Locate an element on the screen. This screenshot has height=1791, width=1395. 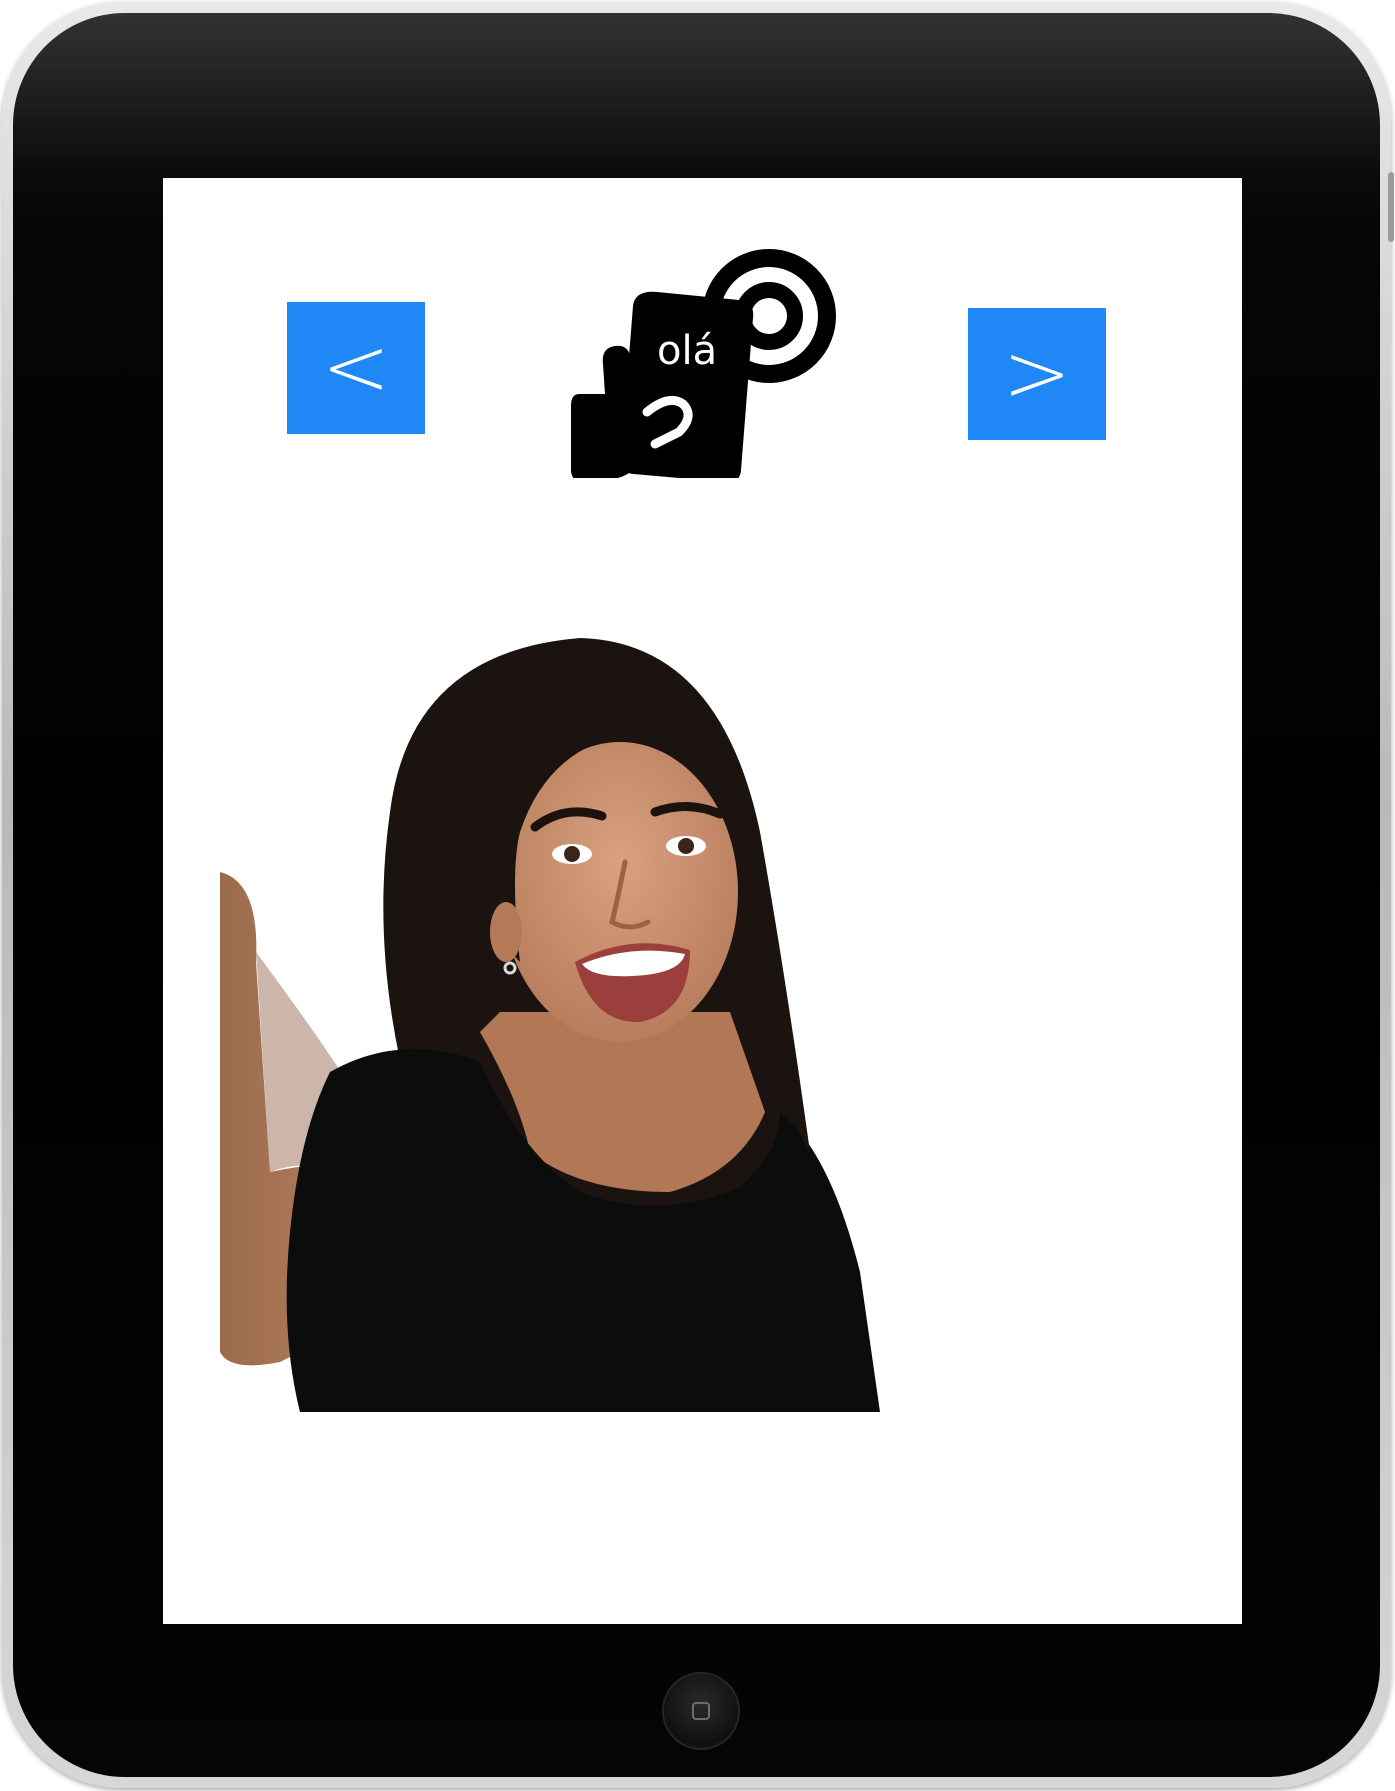
side-button is located at coordinates (1391, 207).